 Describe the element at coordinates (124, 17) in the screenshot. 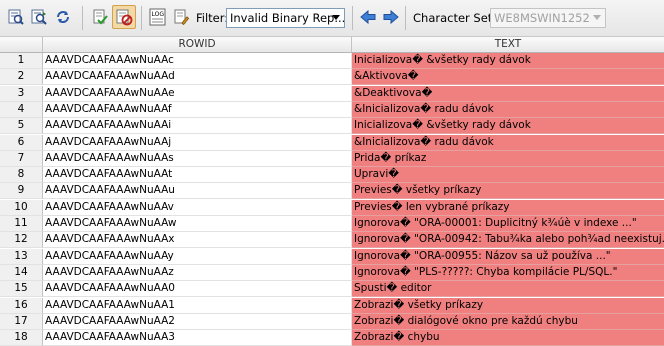

I see `edit-active-icon` at that location.